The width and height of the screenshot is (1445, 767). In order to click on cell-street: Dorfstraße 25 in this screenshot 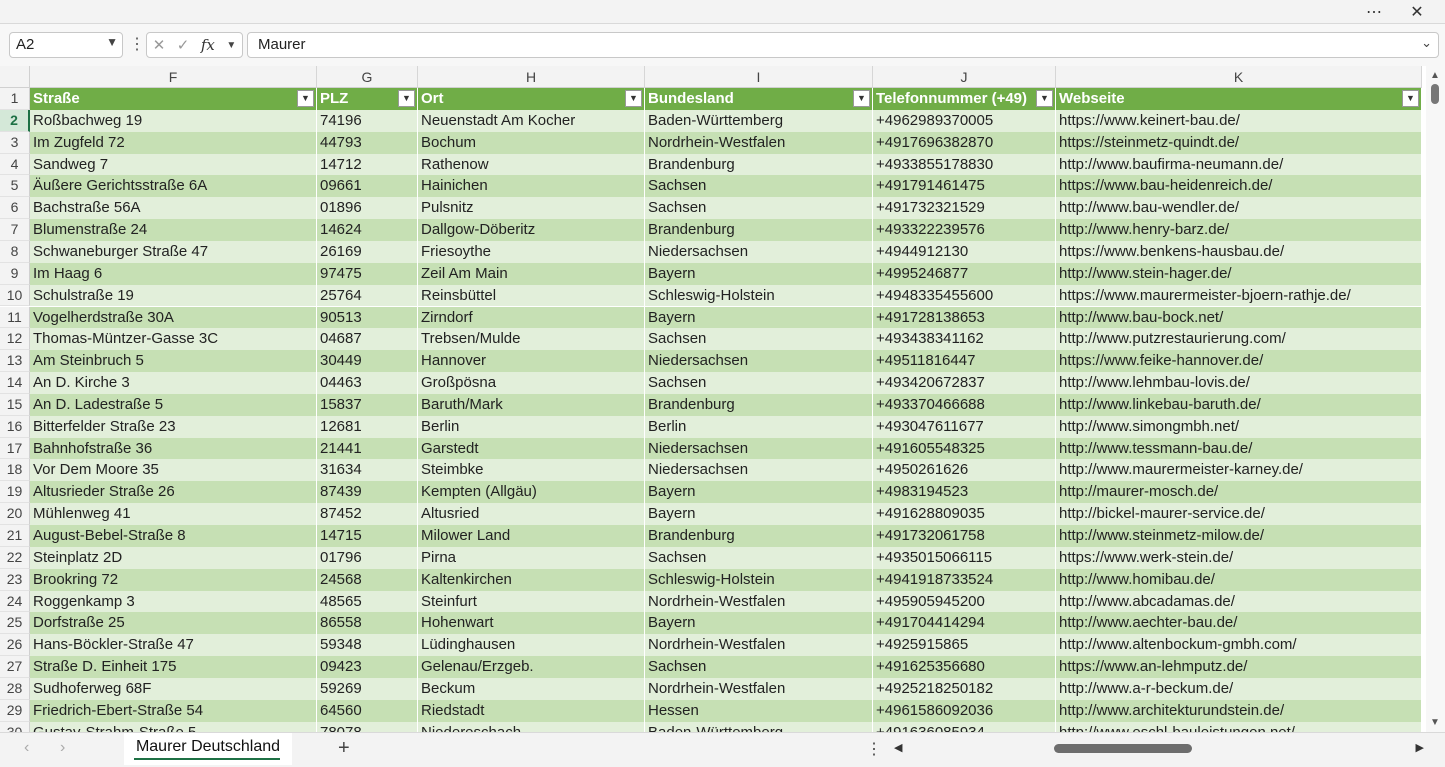, I will do `click(173, 623)`.